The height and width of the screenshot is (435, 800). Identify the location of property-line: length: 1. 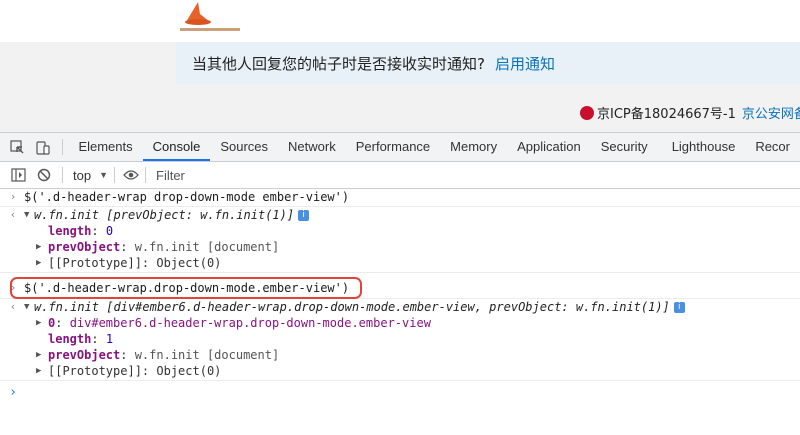
(400, 339).